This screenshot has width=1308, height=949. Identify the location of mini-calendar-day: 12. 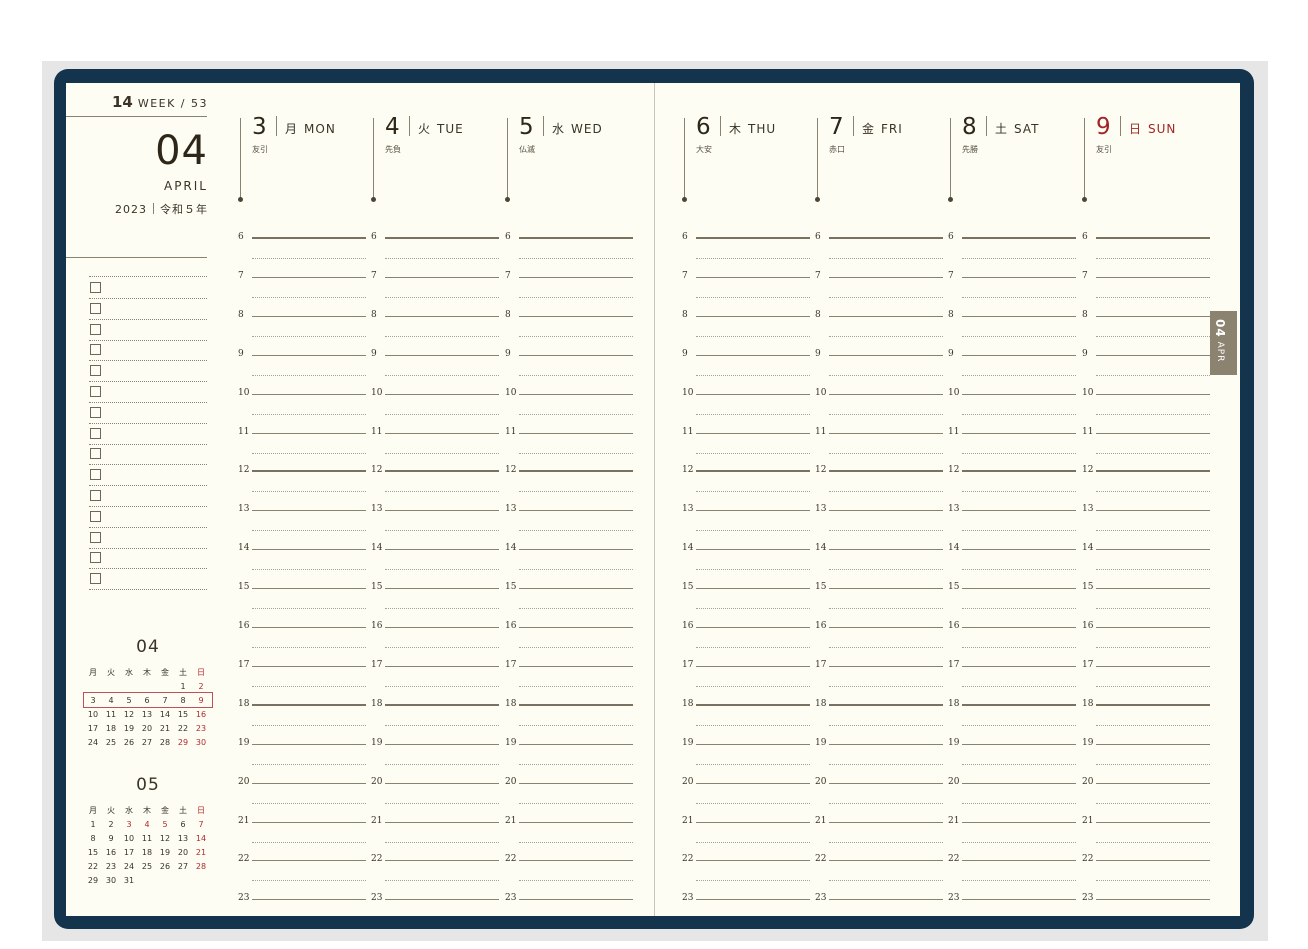
(165, 838).